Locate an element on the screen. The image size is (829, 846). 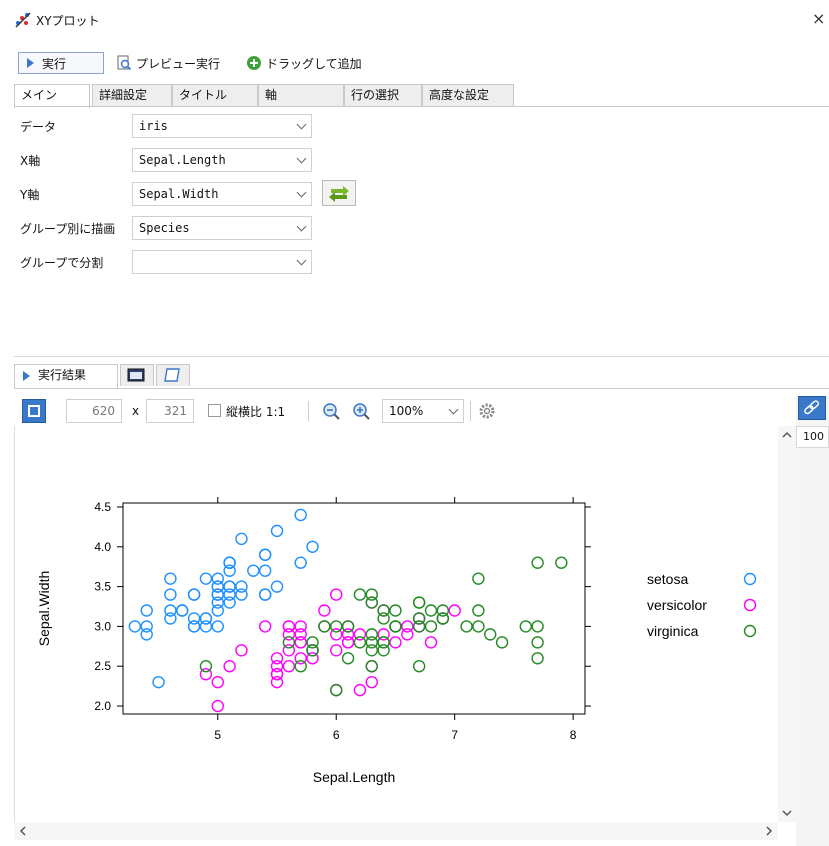
y-tick-label: 4.0 is located at coordinates (102, 547).